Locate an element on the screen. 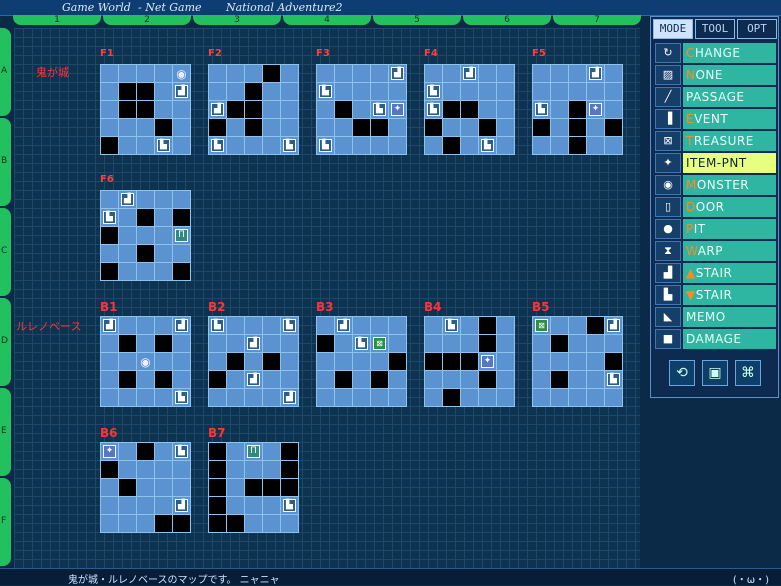 Image resolution: width=781 pixels, height=586 pixels. floor-map: ▟ ▙ ▙ ▙ is located at coordinates (469, 109).